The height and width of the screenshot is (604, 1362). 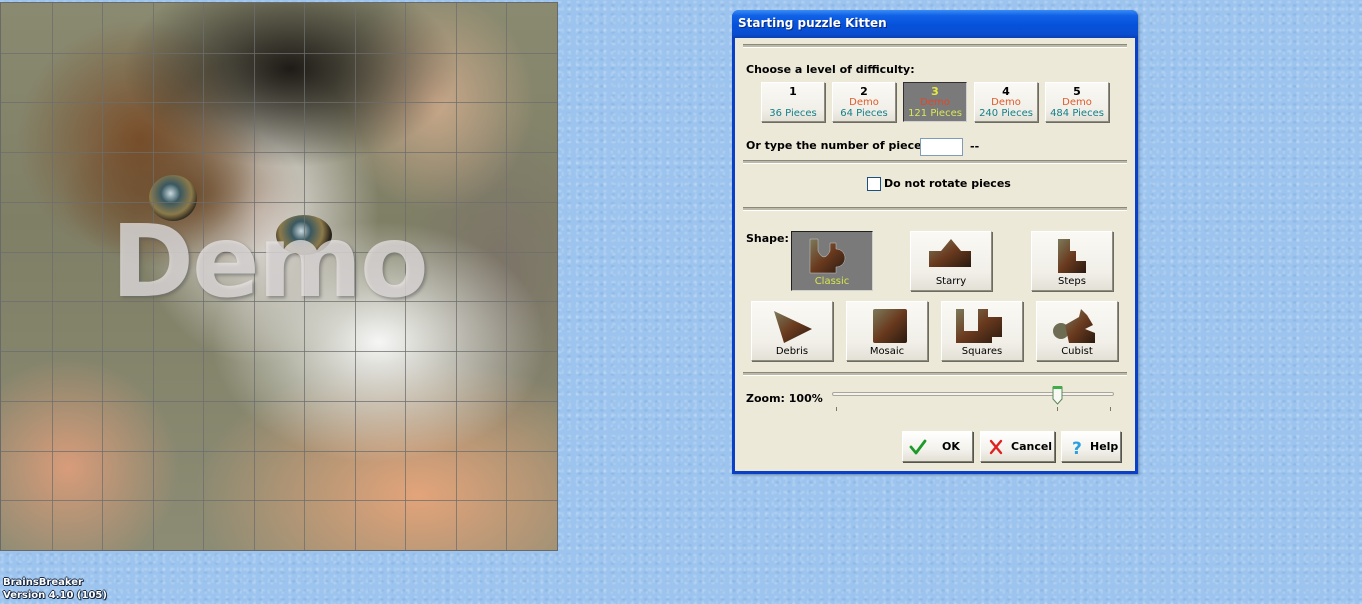 I want to click on do-not-rotate-checkbox, so click(x=874, y=184).